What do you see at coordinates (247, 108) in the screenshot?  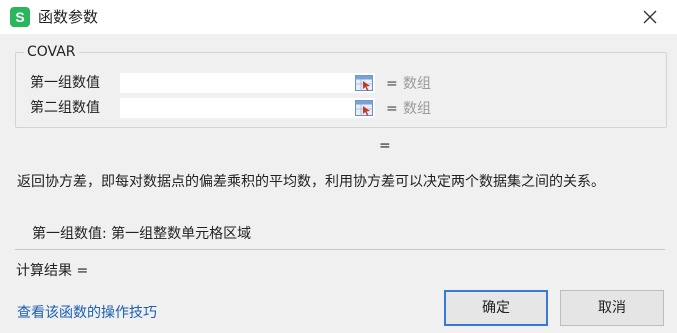 I see `arg2-input` at bounding box center [247, 108].